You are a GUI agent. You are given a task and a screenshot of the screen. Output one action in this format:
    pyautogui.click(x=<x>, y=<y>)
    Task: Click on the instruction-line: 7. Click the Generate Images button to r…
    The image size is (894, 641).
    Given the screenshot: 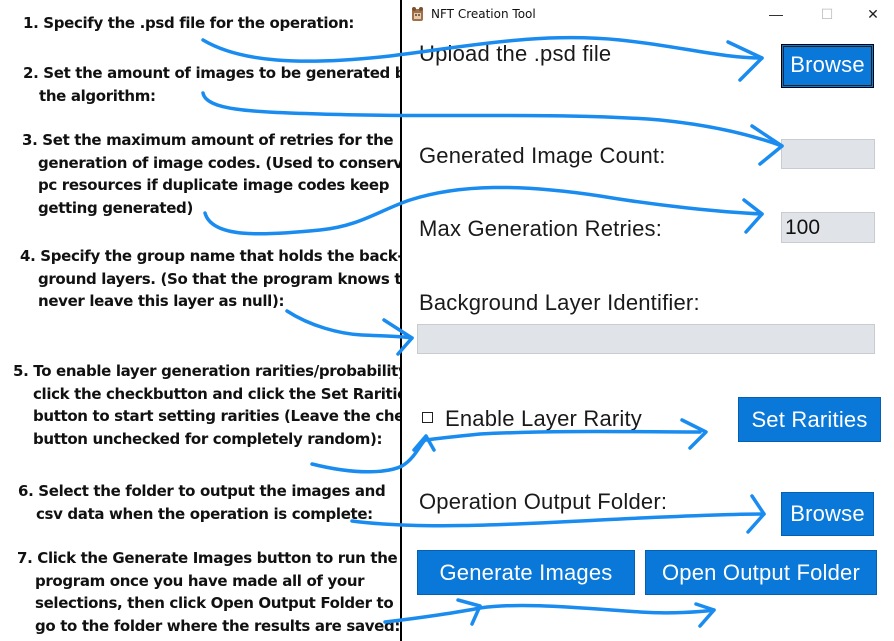 What is the action you would take?
    pyautogui.click(x=207, y=558)
    